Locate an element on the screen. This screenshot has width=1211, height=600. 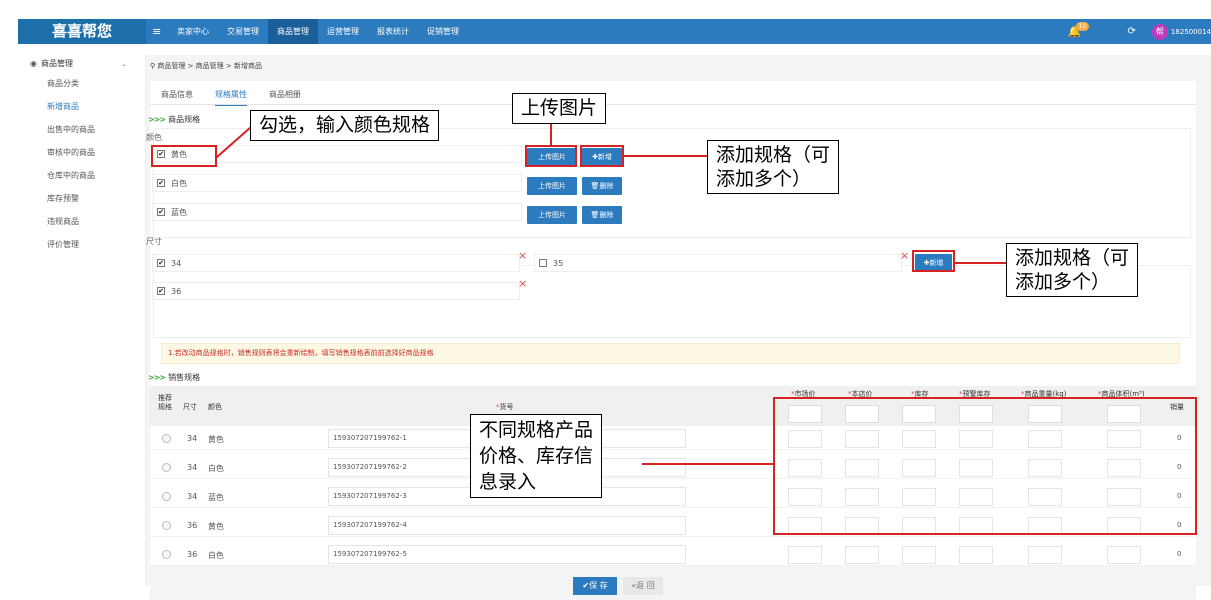
table-row: 36 白色 159307207199762-5 0 is located at coordinates (673, 554).